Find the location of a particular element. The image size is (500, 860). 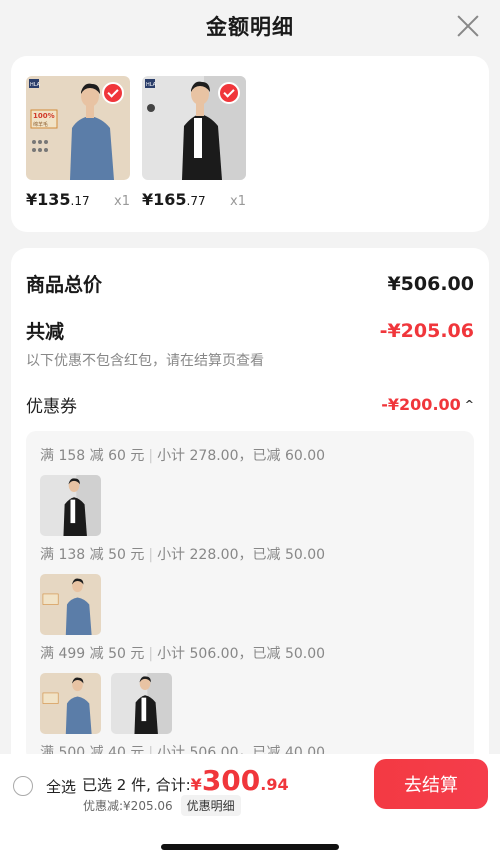

product-price: ¥165.77 is located at coordinates (174, 199).